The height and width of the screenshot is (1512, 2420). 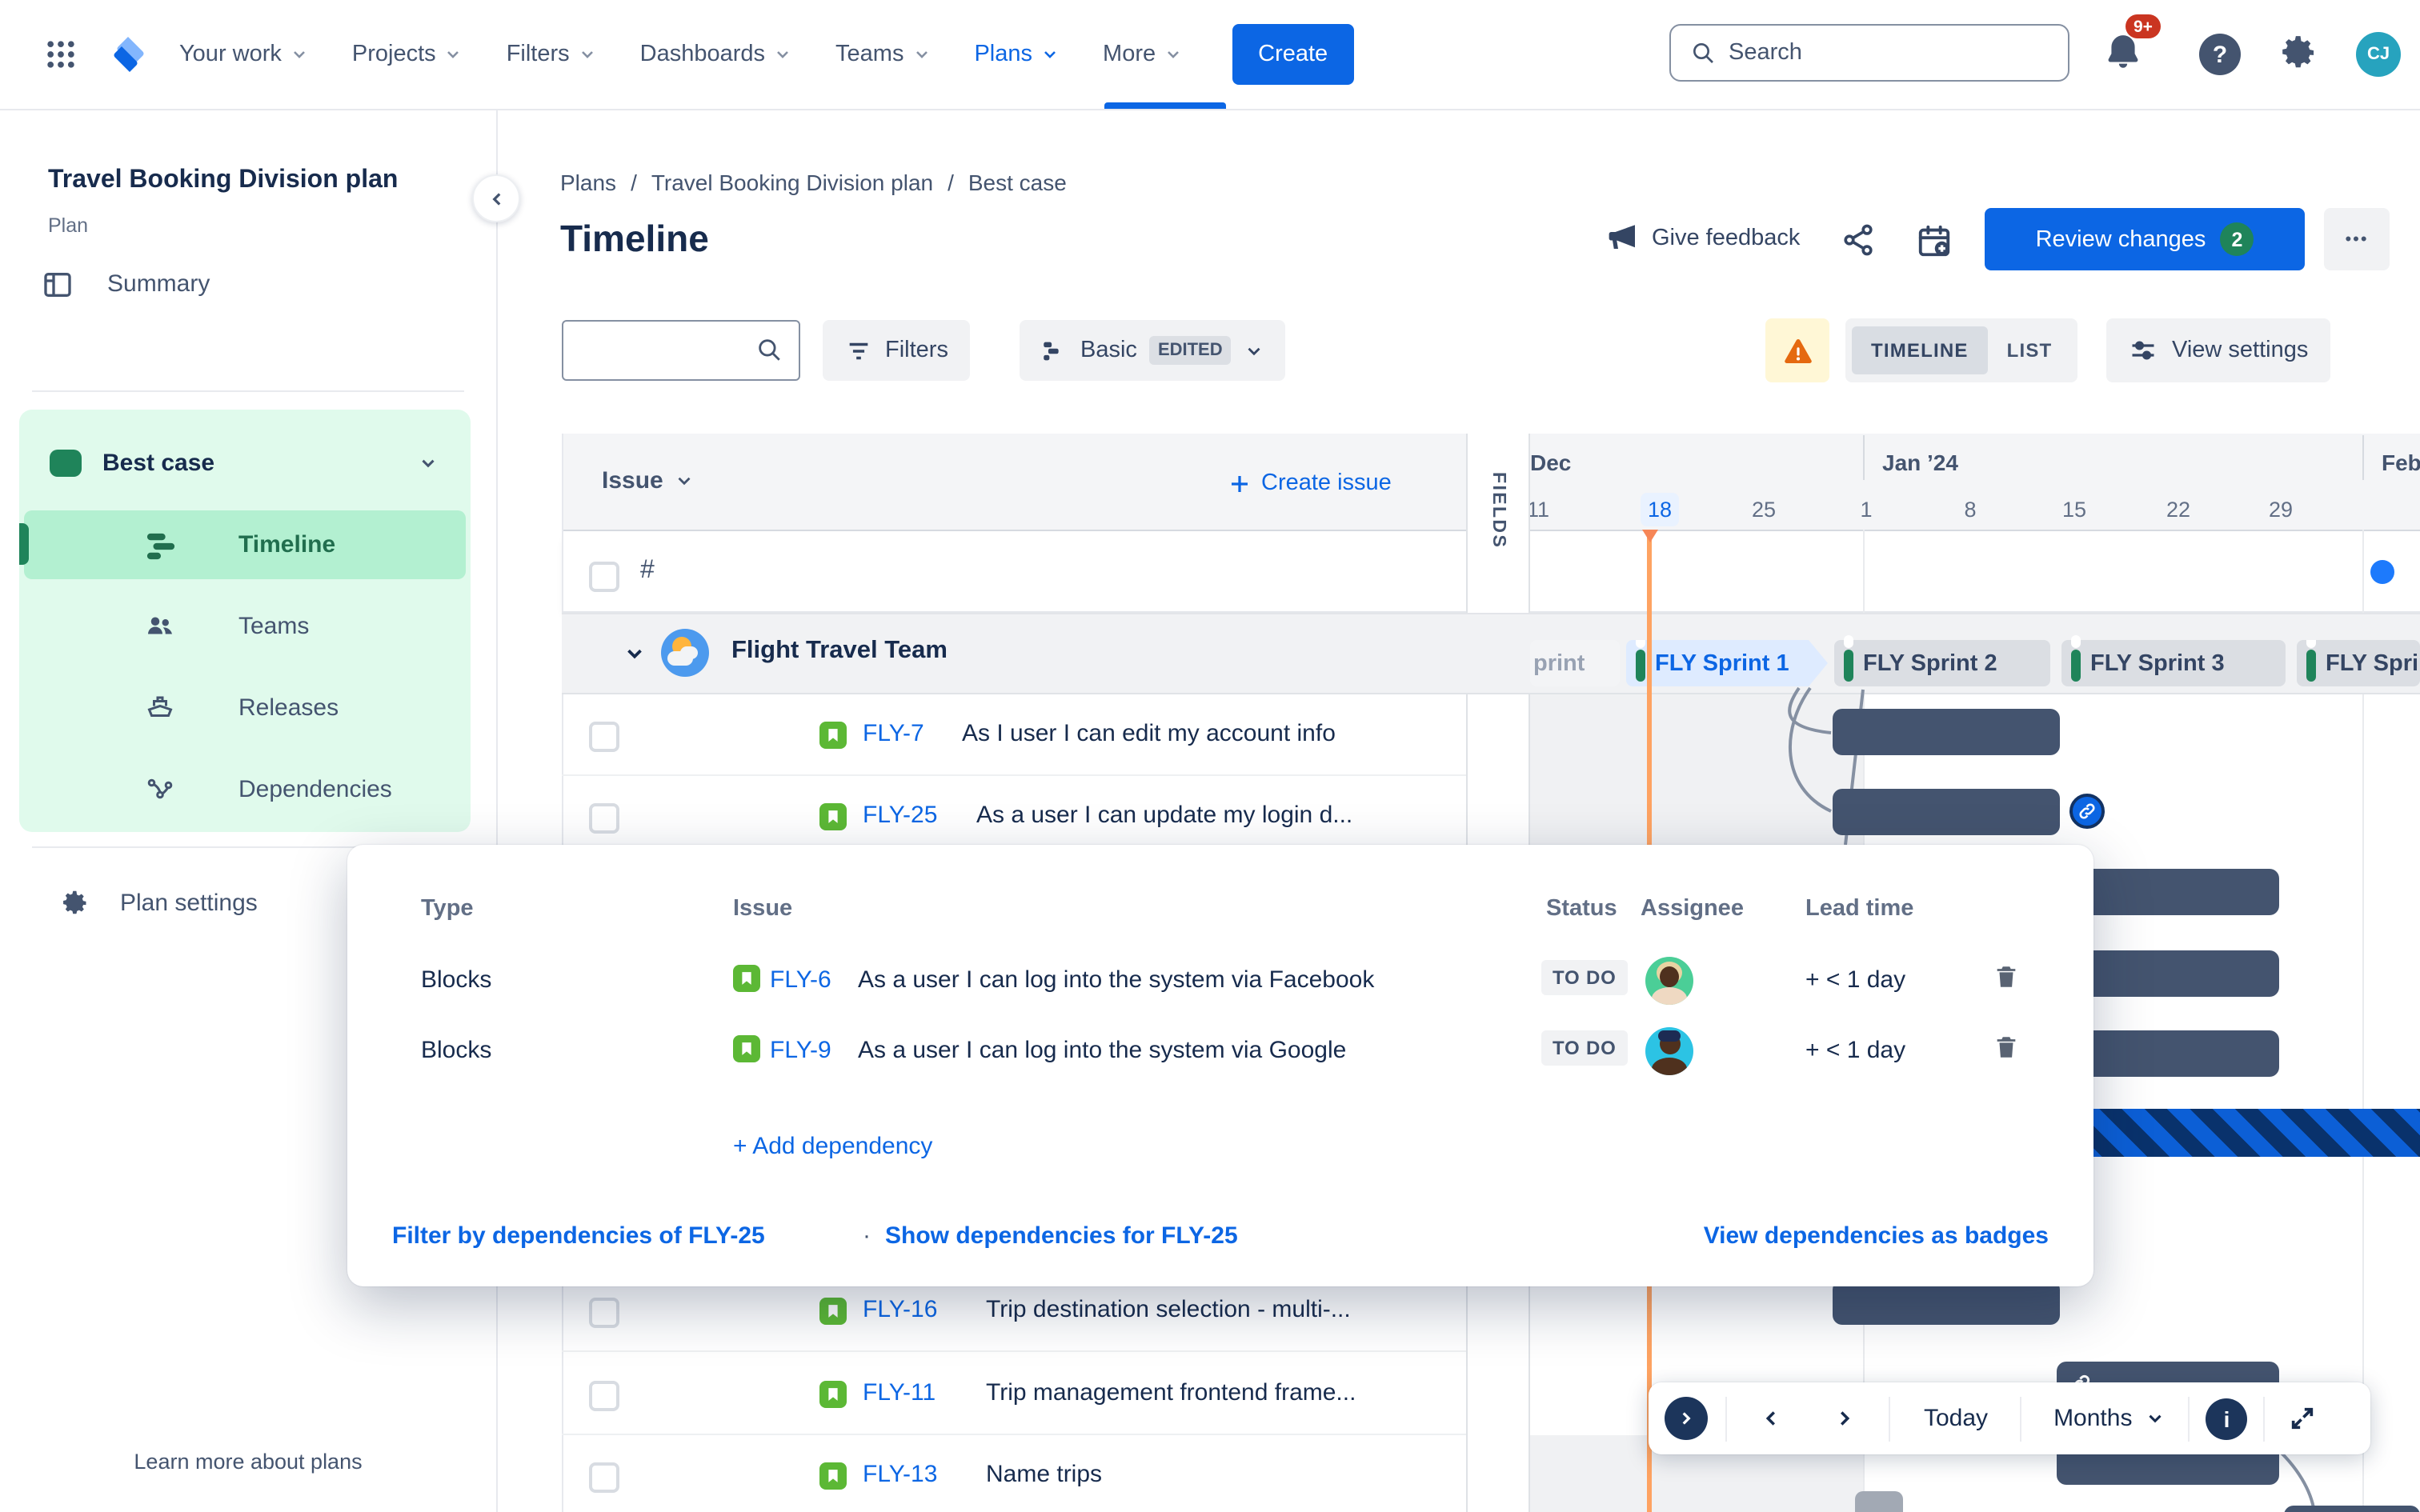 What do you see at coordinates (839, 650) in the screenshot?
I see `team-group-name: Flight Travel Team` at bounding box center [839, 650].